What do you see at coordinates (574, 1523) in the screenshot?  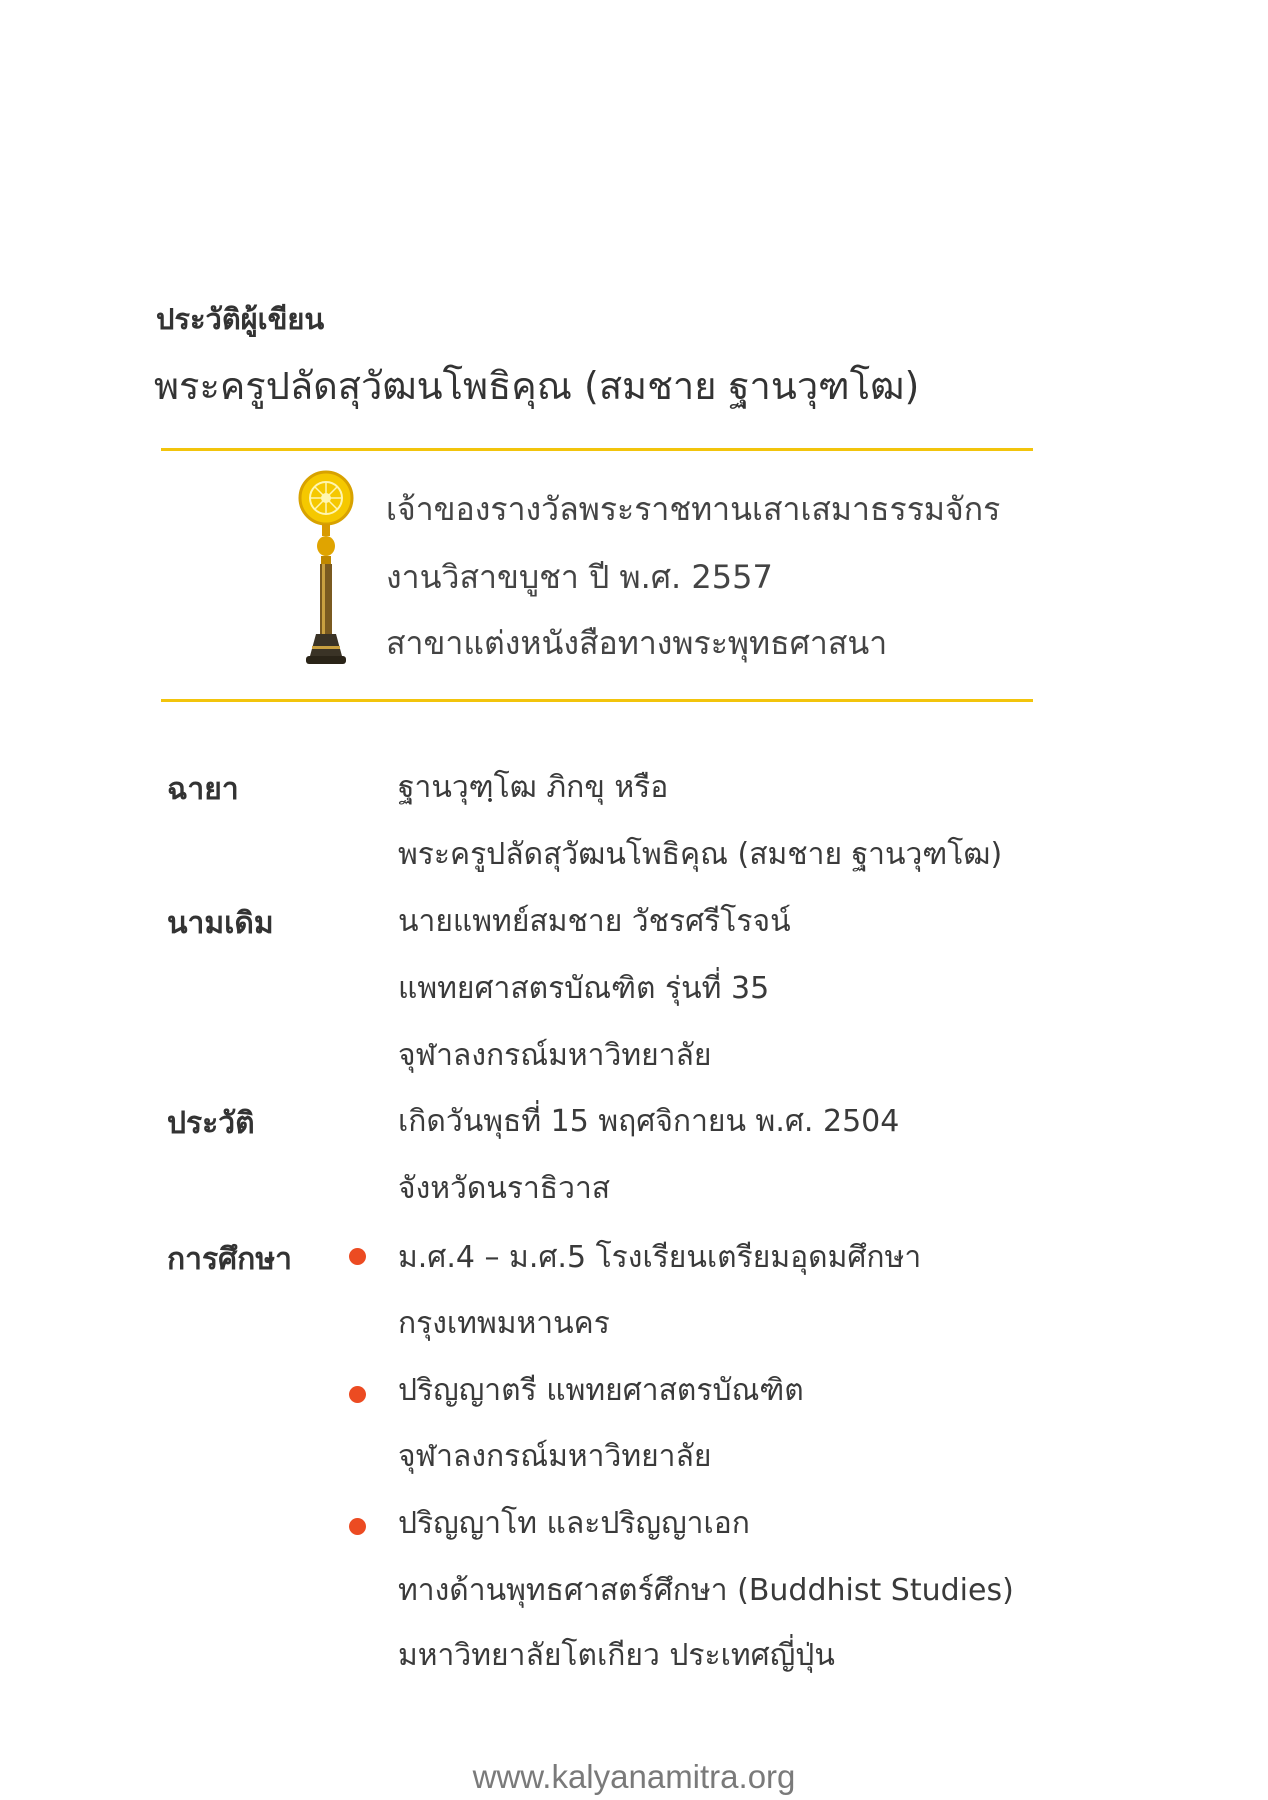 I see `education-item: ปริญญาโท และปริญญาเอก` at bounding box center [574, 1523].